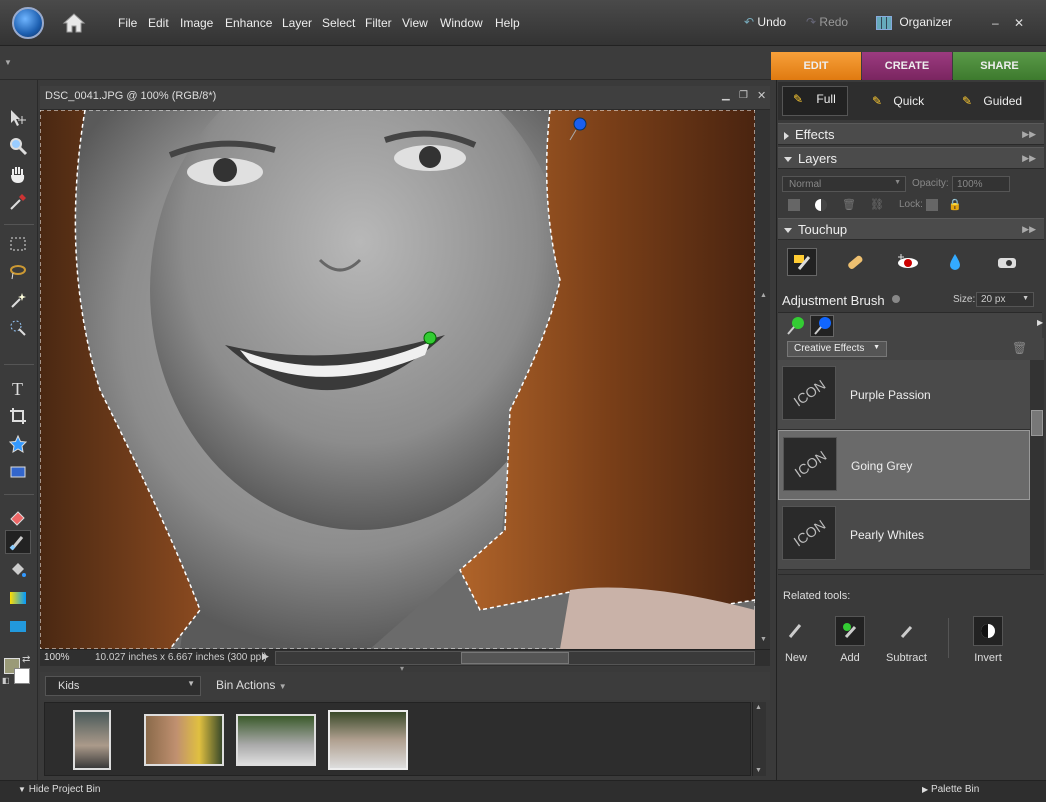 The width and height of the screenshot is (1046, 802). What do you see at coordinates (18, 300) in the screenshot?
I see `magic-wand-tool-icon` at bounding box center [18, 300].